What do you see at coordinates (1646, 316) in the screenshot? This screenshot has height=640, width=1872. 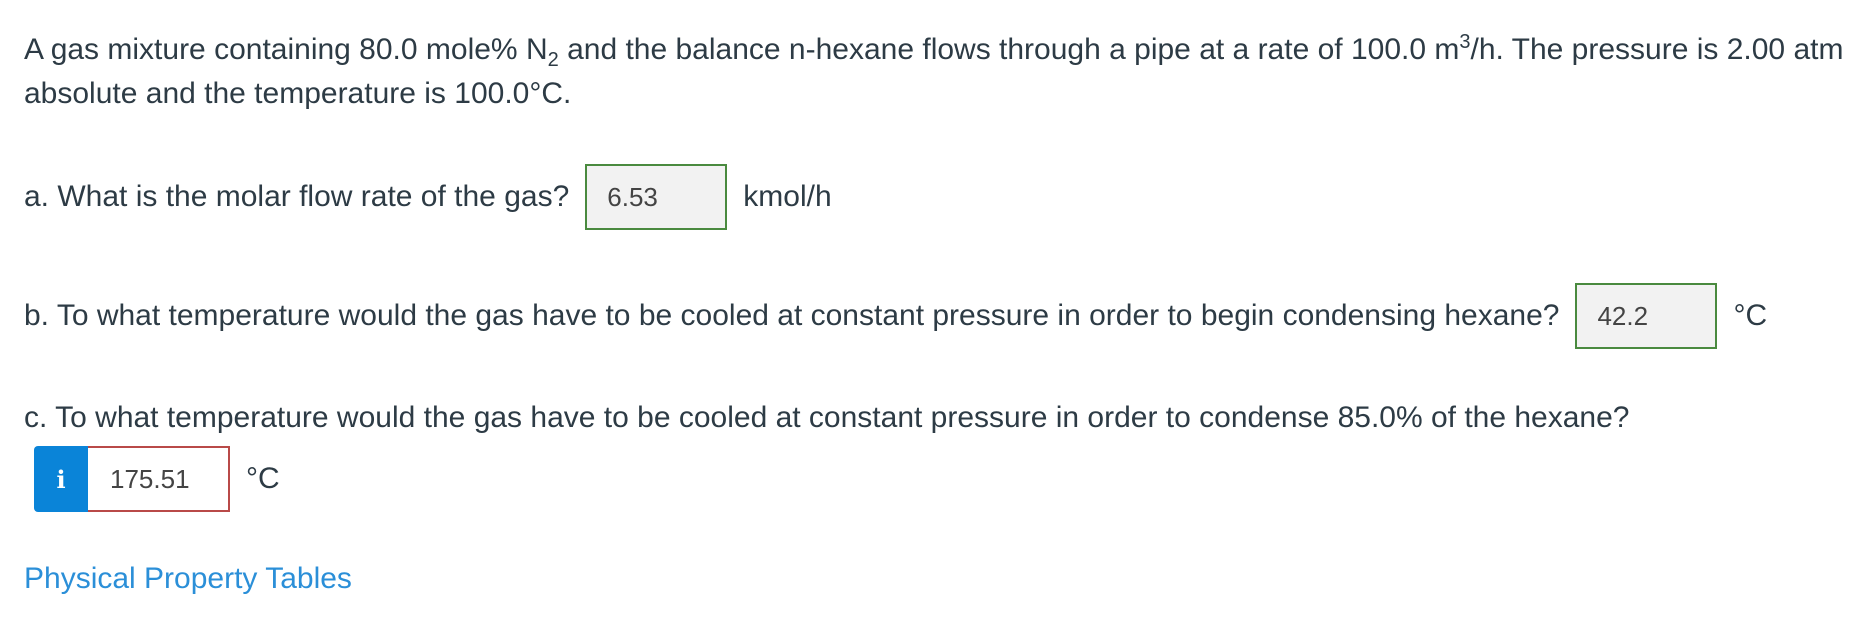 I see `question-b-answer-input: 42.2` at bounding box center [1646, 316].